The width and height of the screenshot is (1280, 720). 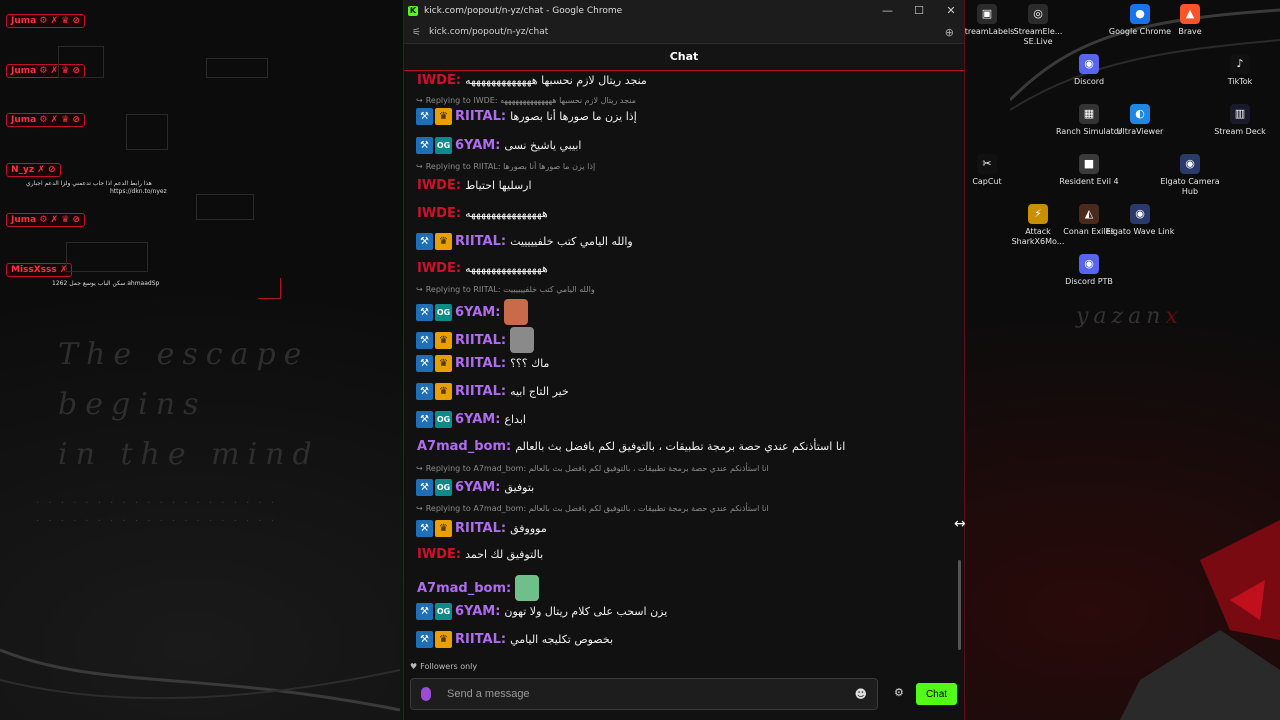 I want to click on chat-message: ⚒ OG 6YAM: ابداع, so click(x=678, y=419).